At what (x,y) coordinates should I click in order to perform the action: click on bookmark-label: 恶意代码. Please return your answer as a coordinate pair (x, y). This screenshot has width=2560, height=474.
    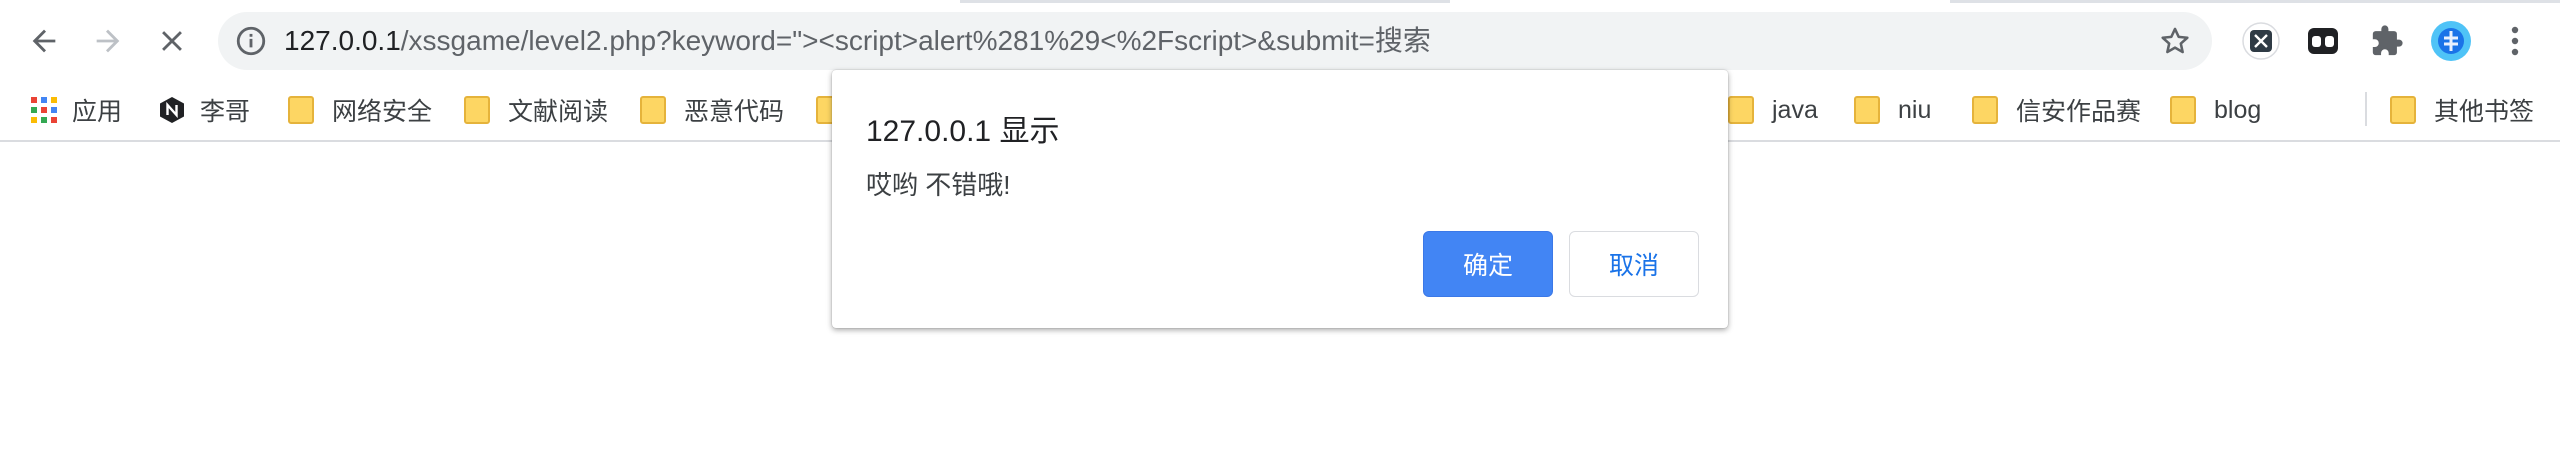
    Looking at the image, I should click on (734, 112).